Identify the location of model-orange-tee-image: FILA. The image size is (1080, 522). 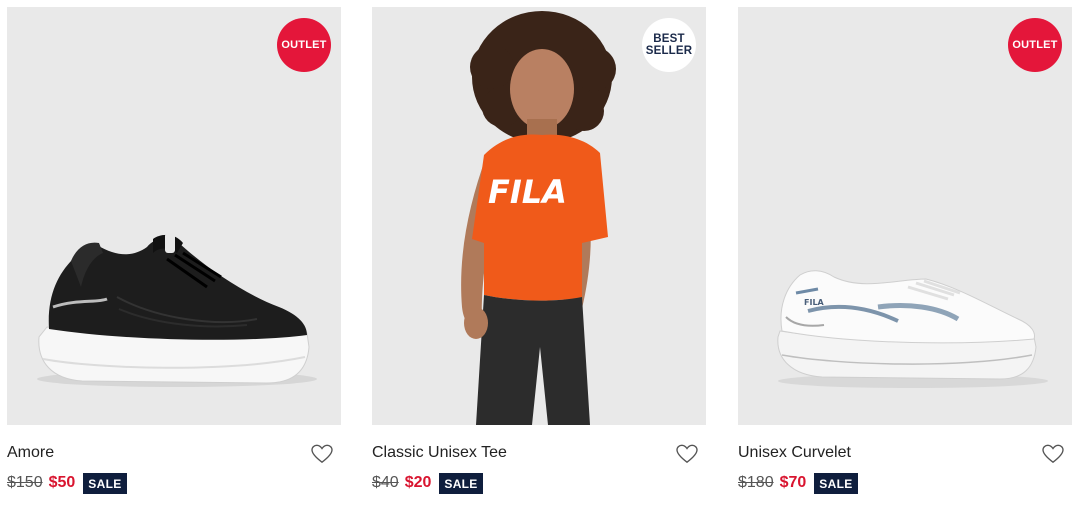
(538, 218).